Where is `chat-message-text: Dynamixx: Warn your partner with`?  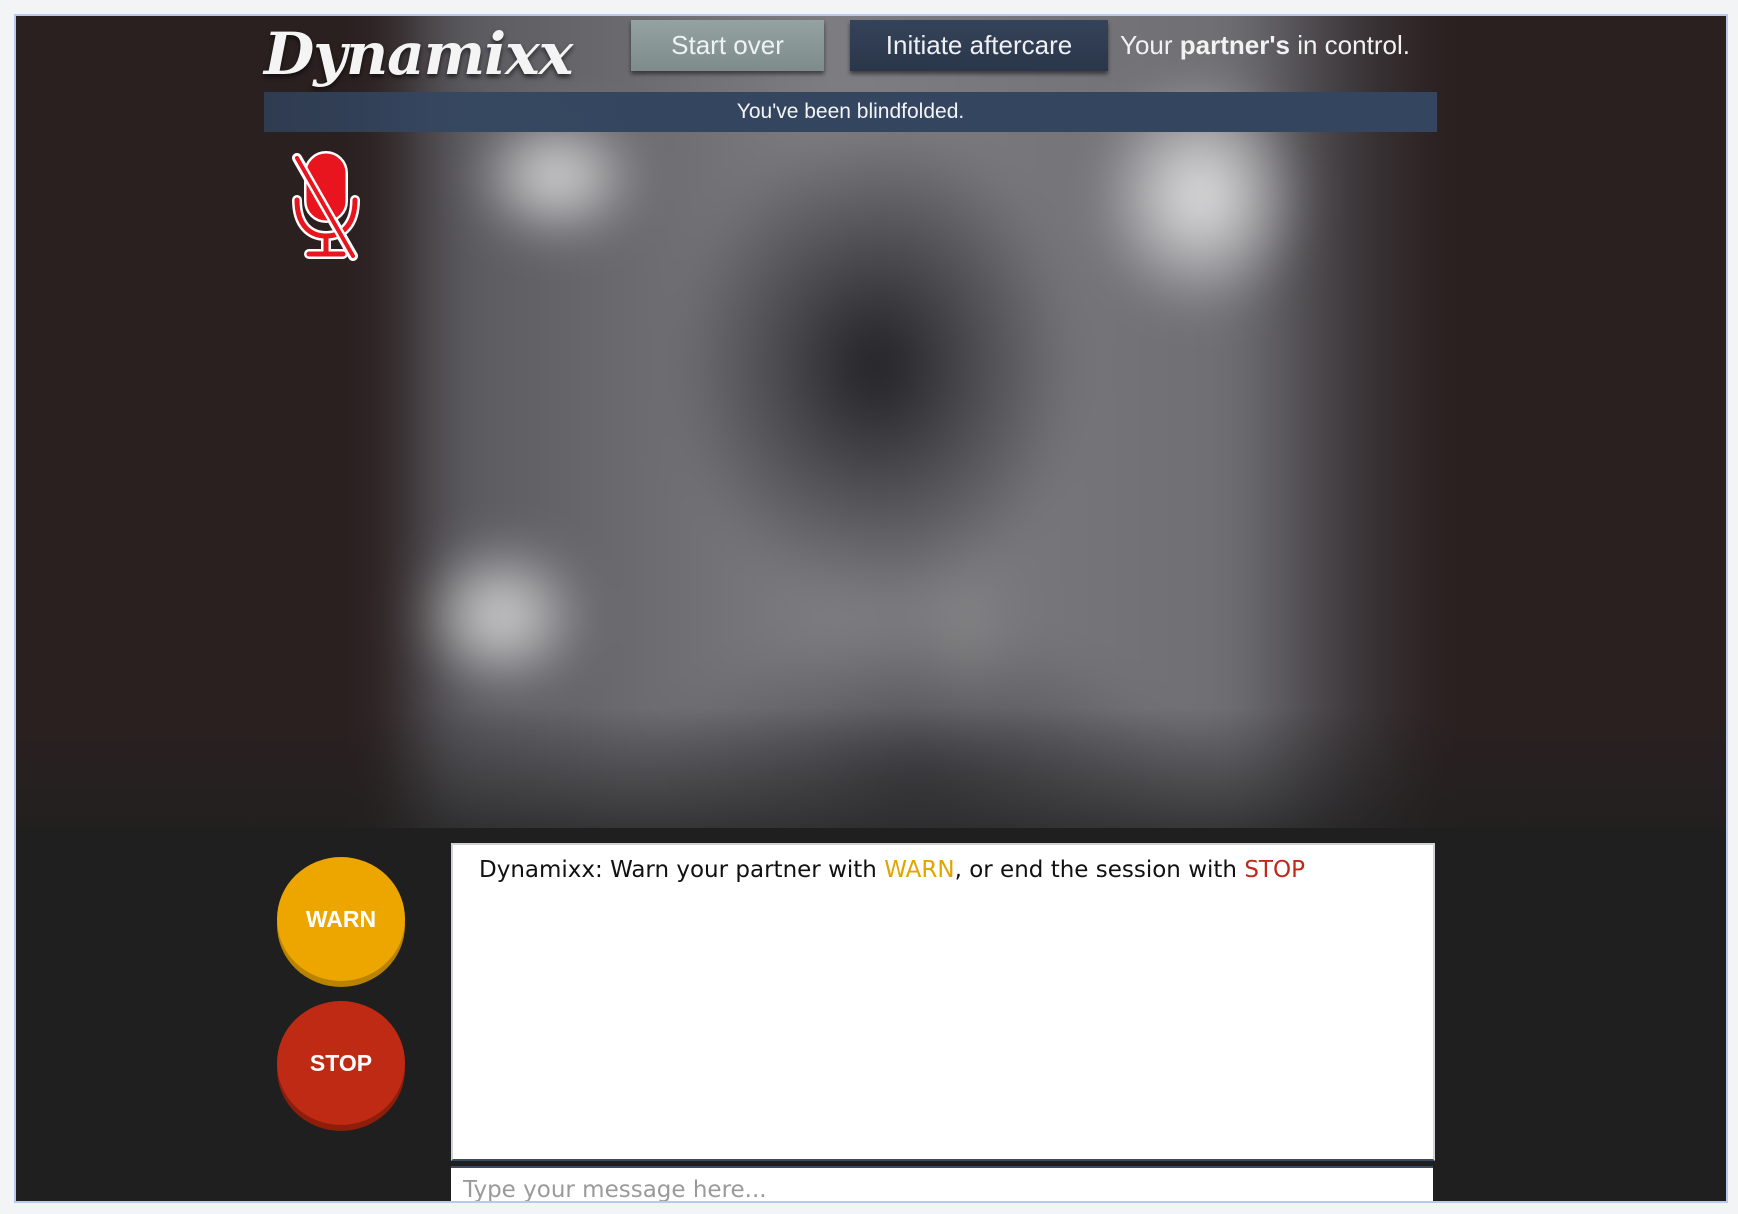 chat-message-text: Dynamixx: Warn your partner with is located at coordinates (682, 870).